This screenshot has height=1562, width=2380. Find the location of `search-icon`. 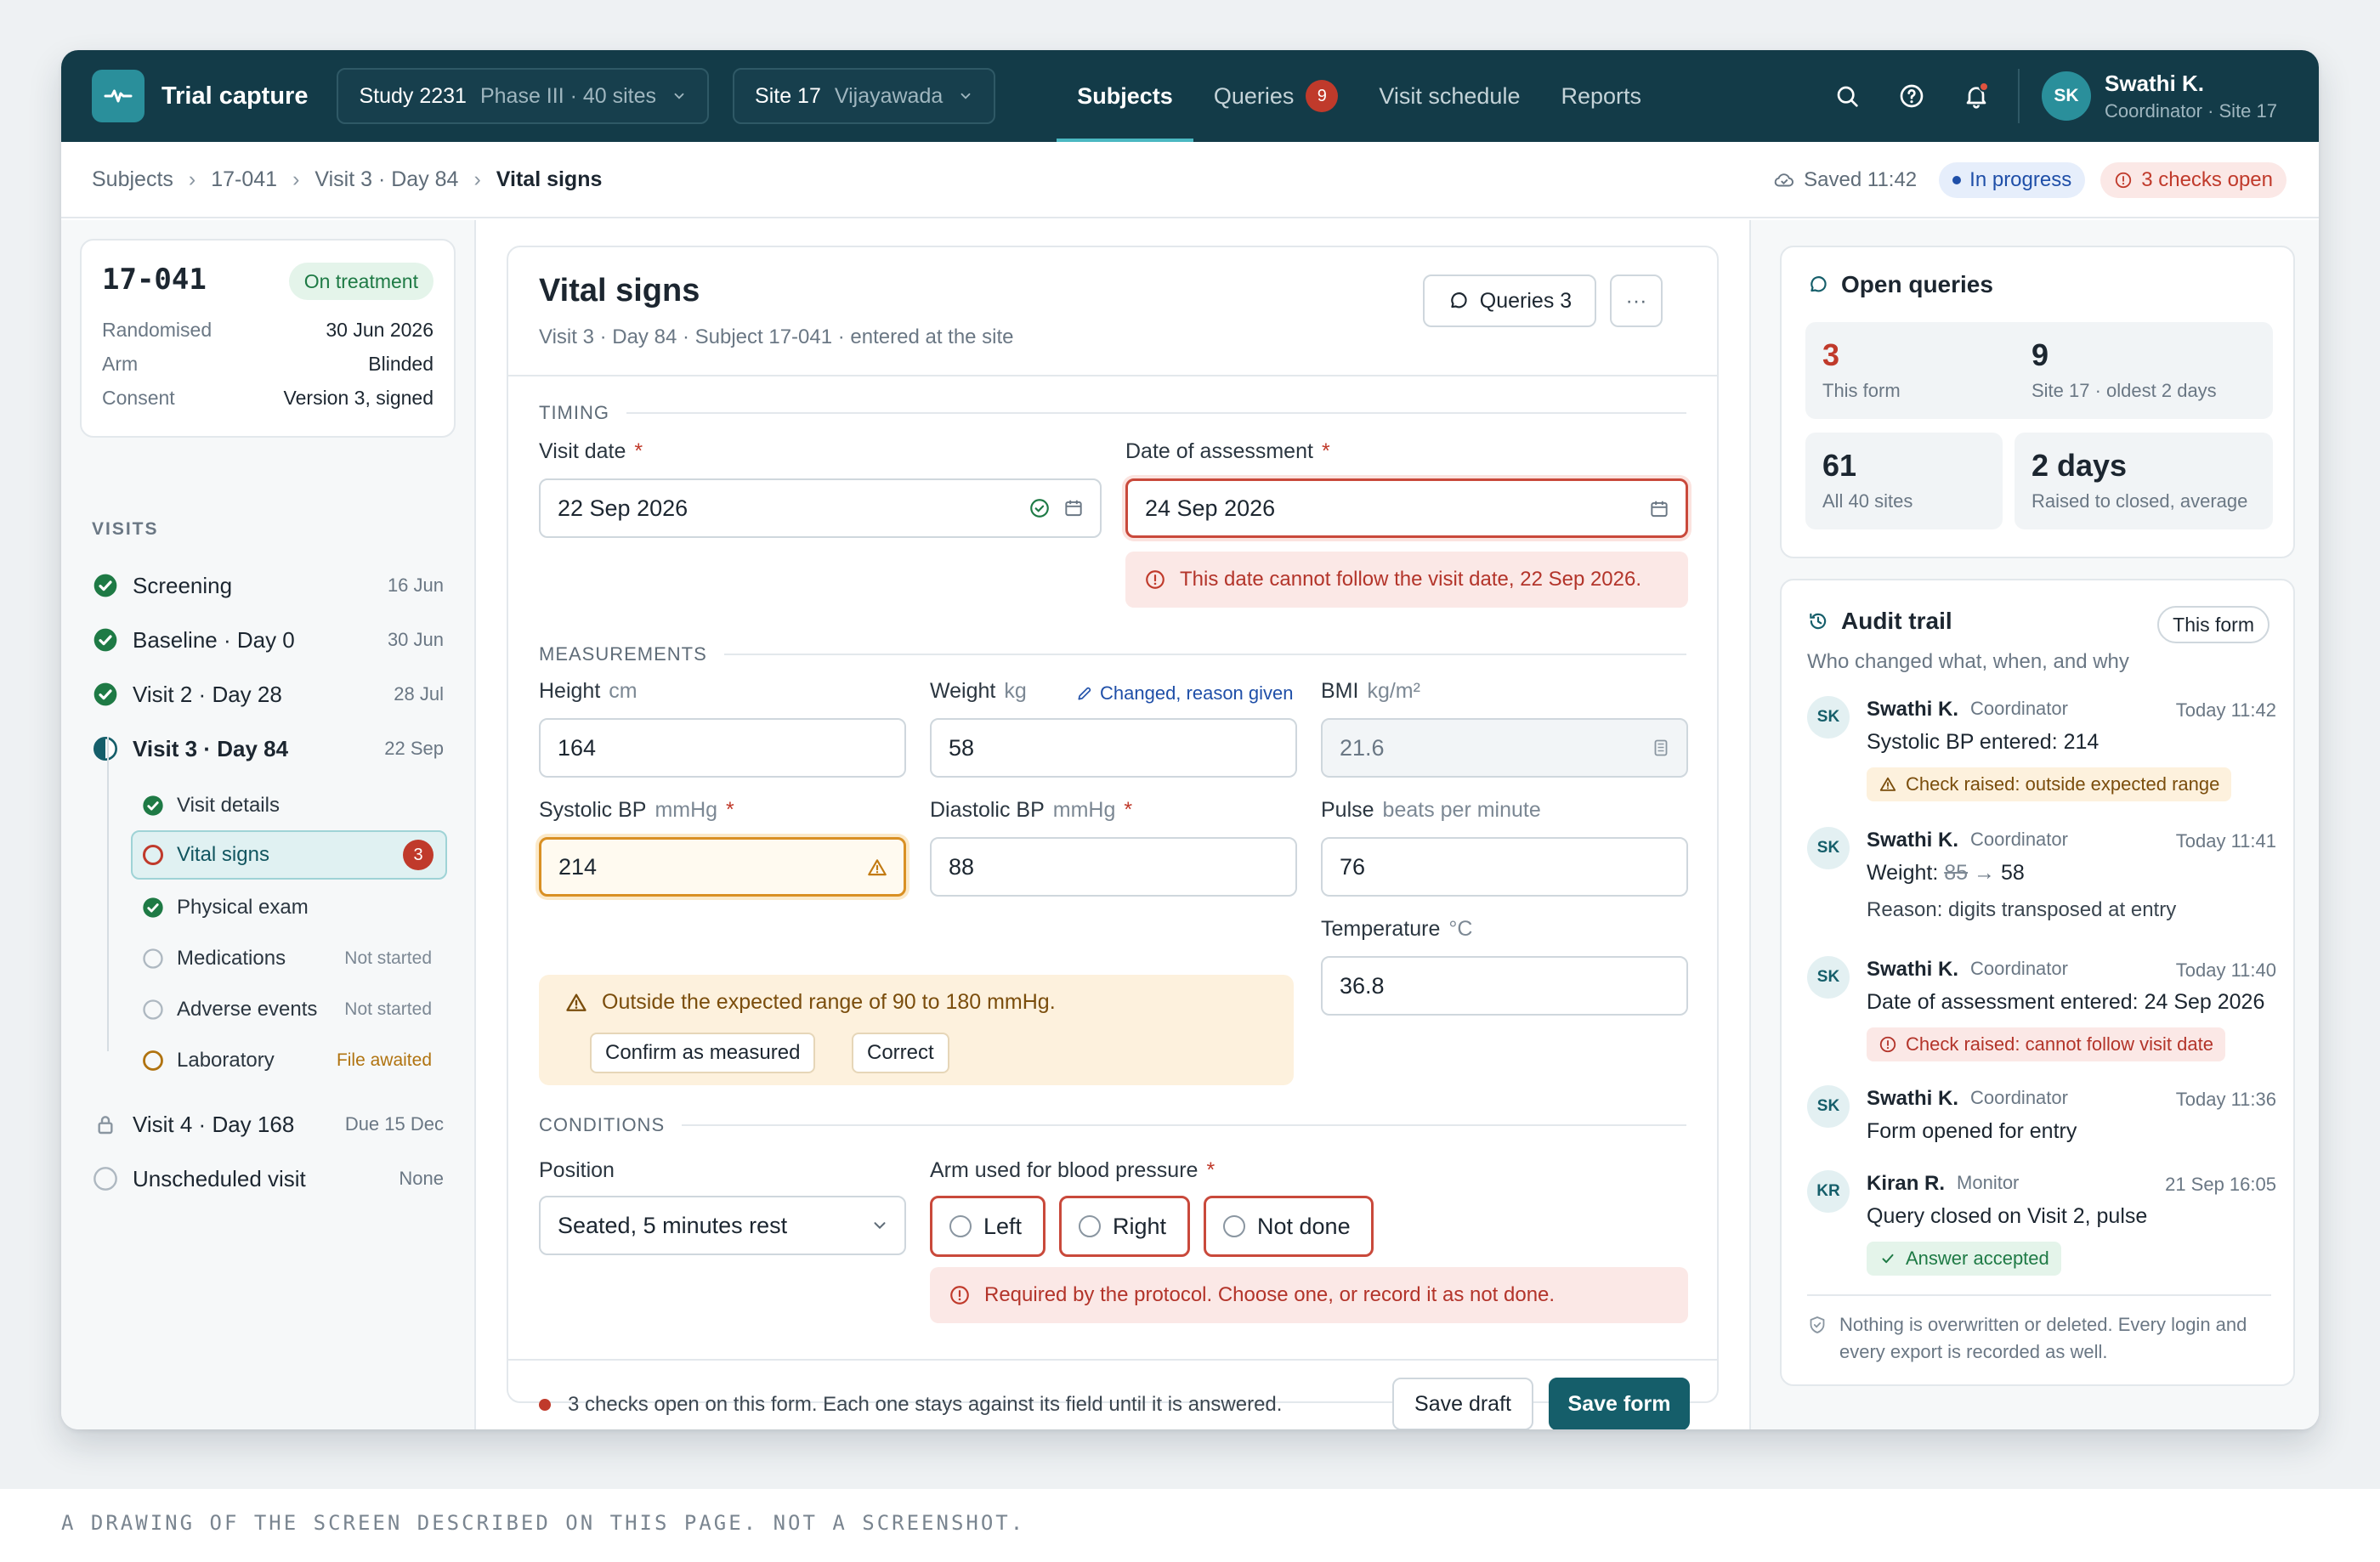

search-icon is located at coordinates (1847, 96).